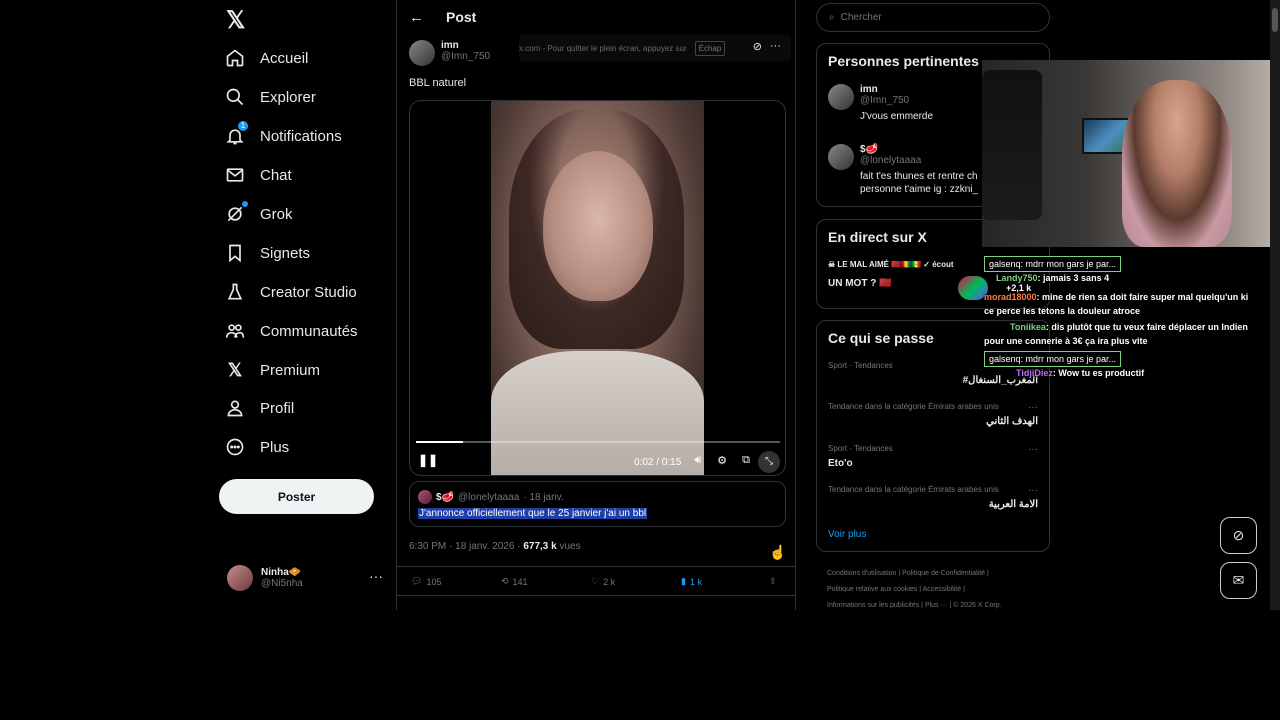 The height and width of the screenshot is (720, 1280). What do you see at coordinates (301, 136) in the screenshot?
I see `nav-label: Notifications` at bounding box center [301, 136].